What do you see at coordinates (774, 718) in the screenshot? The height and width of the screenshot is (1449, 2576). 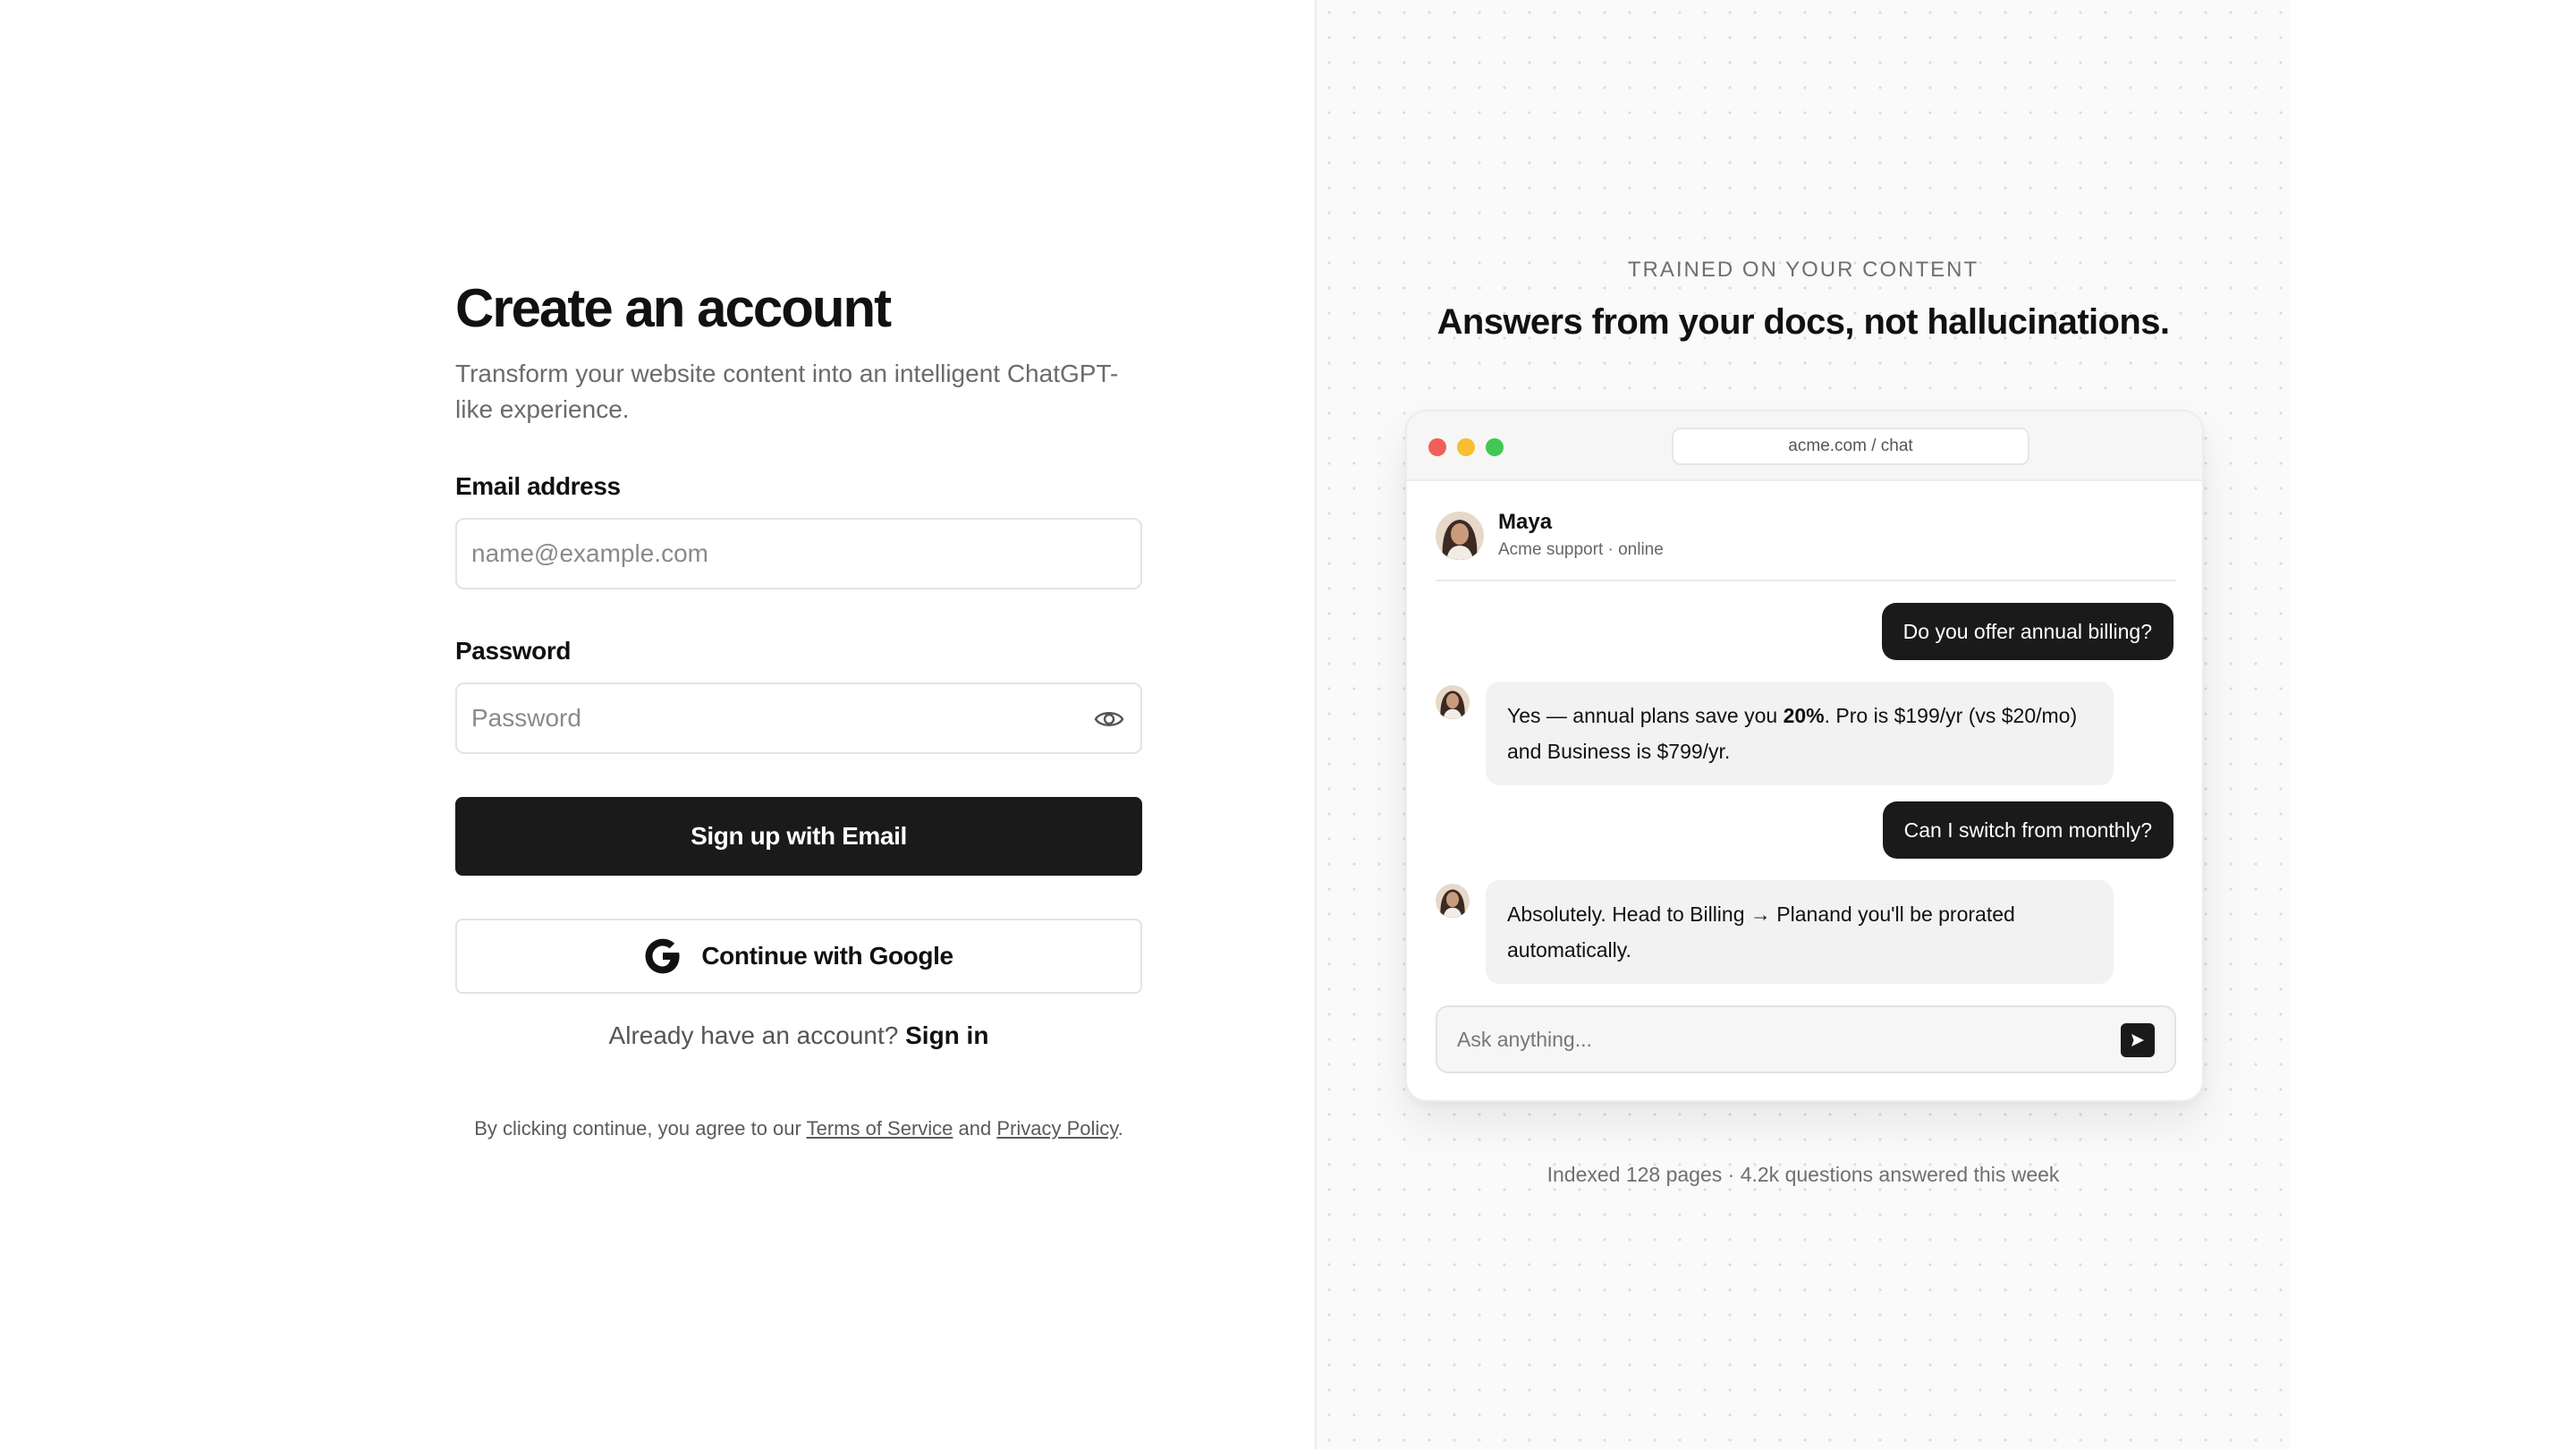 I see `password-field` at bounding box center [774, 718].